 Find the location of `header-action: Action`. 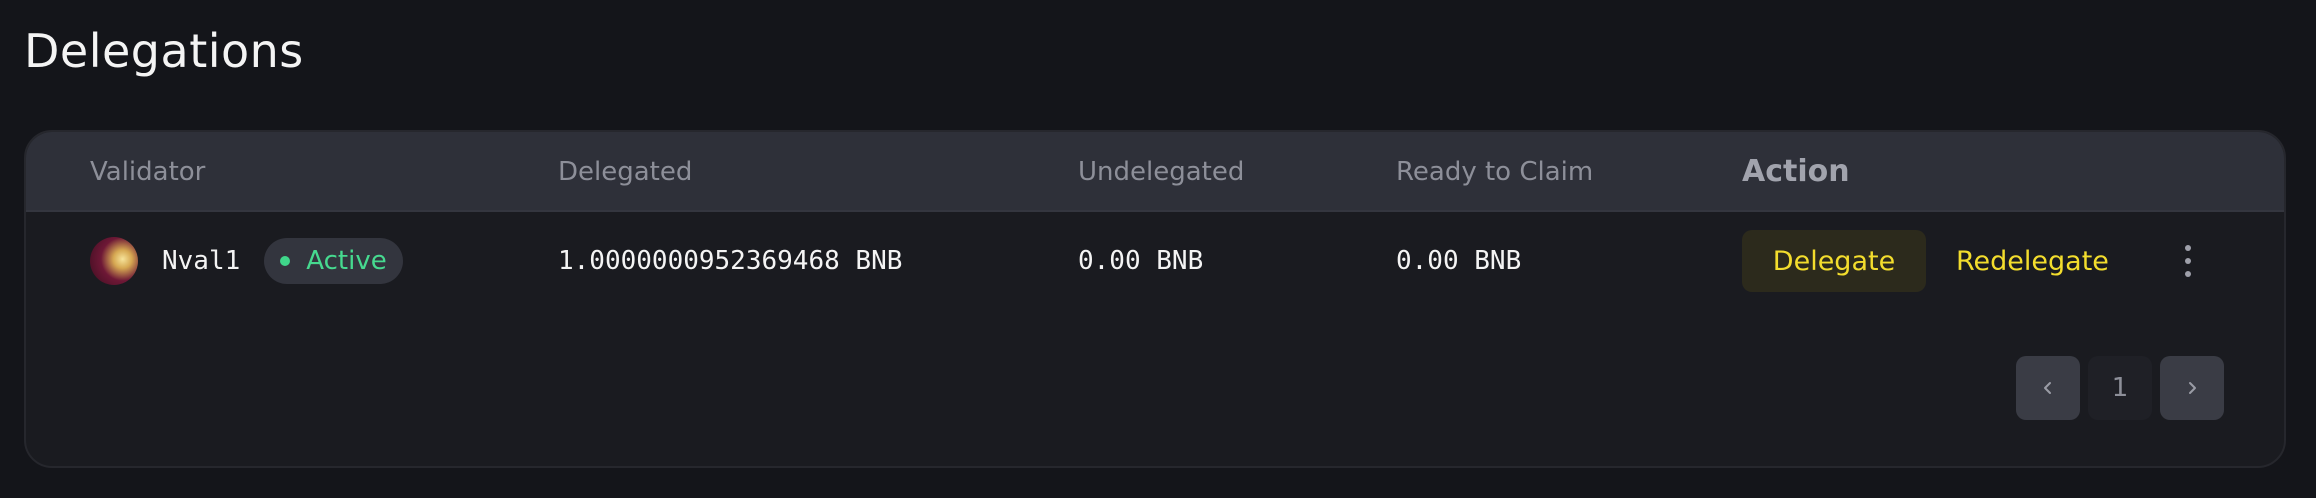

header-action: Action is located at coordinates (1796, 171).